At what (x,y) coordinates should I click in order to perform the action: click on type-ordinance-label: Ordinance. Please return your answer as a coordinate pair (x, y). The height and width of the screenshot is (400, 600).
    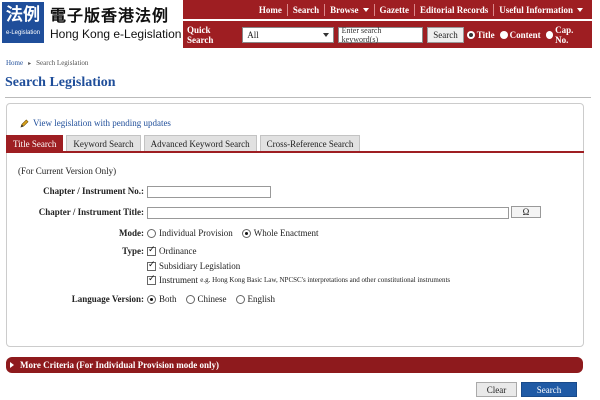
    Looking at the image, I should click on (178, 251).